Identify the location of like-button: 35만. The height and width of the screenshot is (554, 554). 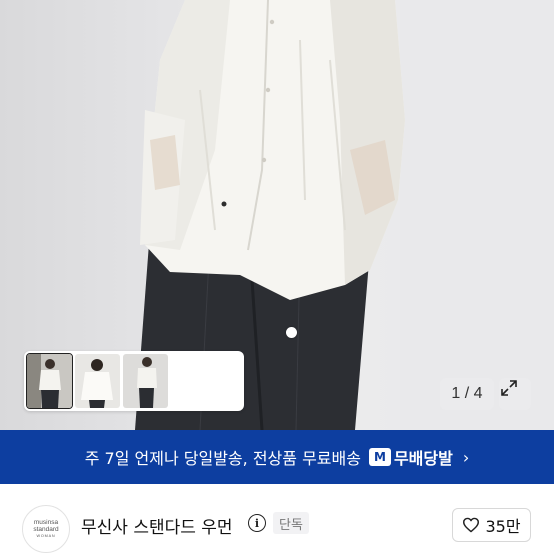
(491, 525).